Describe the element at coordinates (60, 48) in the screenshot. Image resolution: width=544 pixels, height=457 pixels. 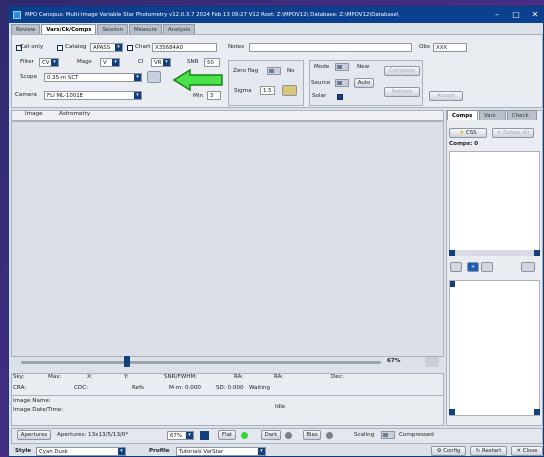
I see `catalog-checkbox` at that location.